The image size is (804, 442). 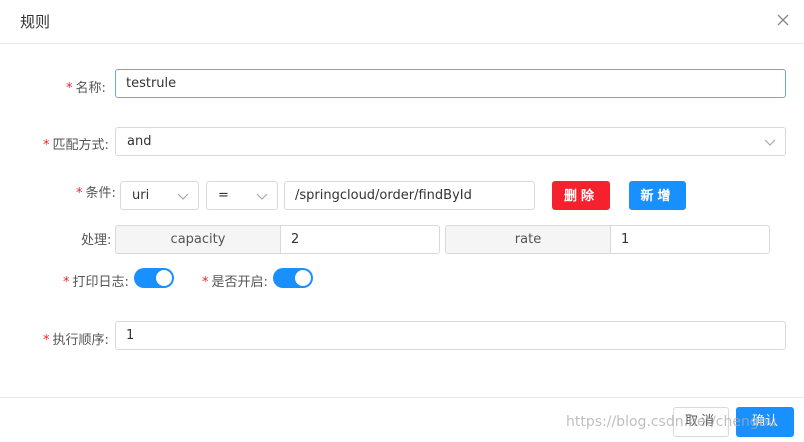 What do you see at coordinates (154, 278) in the screenshot?
I see `log-switch` at bounding box center [154, 278].